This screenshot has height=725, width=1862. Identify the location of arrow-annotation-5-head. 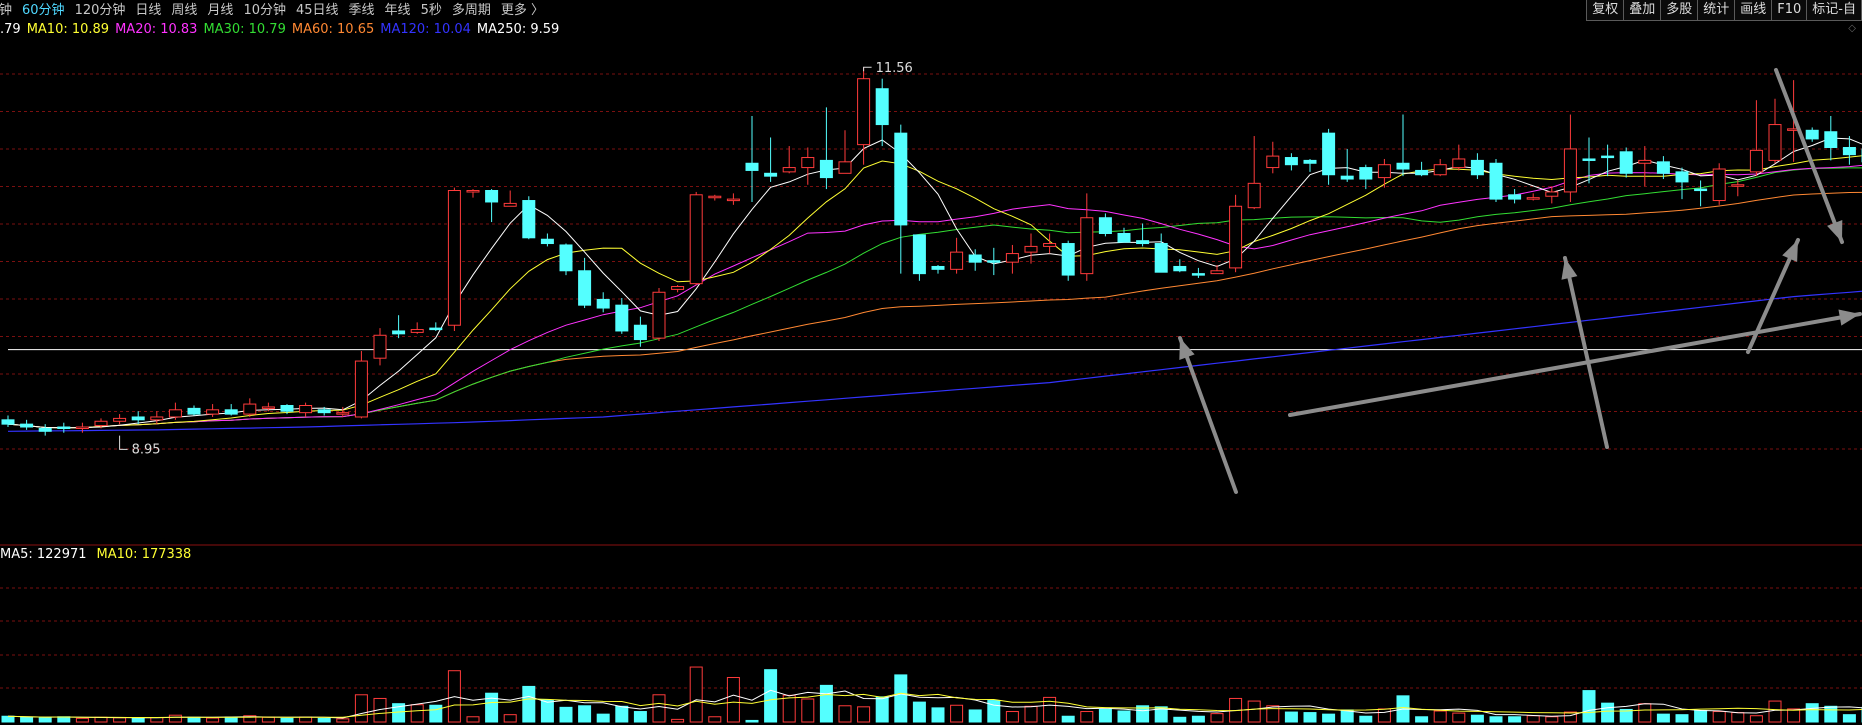
(1849, 317).